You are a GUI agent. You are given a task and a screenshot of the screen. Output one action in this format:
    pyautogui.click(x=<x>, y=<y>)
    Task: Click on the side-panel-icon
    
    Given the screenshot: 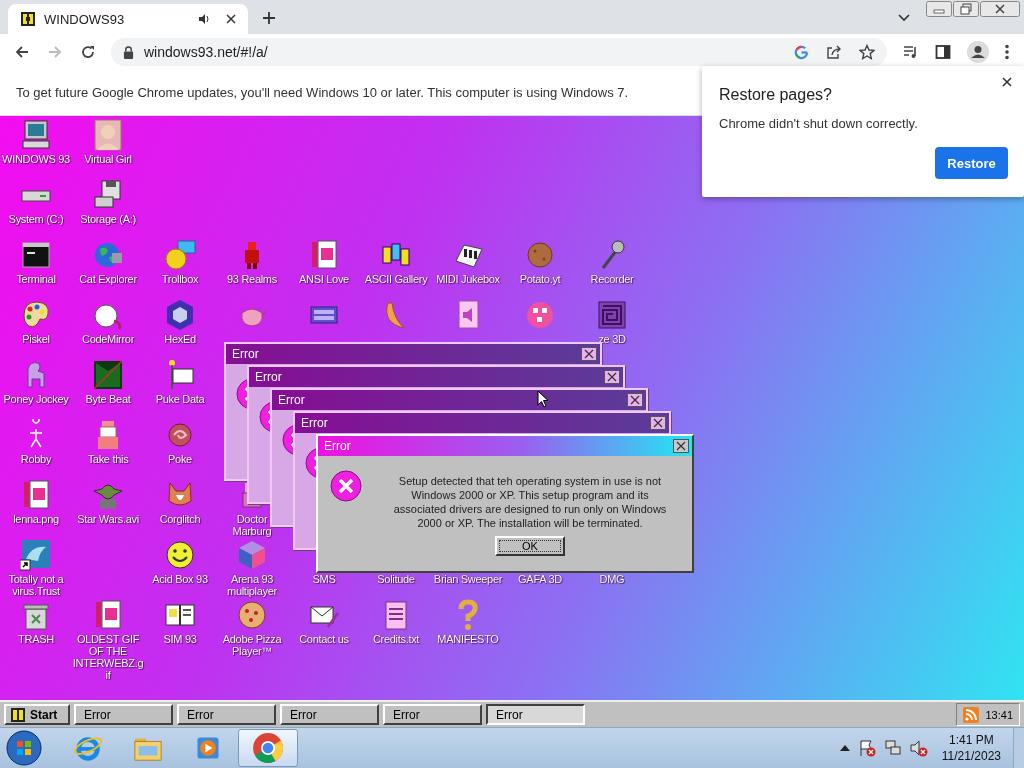 What is the action you would take?
    pyautogui.click(x=943, y=52)
    